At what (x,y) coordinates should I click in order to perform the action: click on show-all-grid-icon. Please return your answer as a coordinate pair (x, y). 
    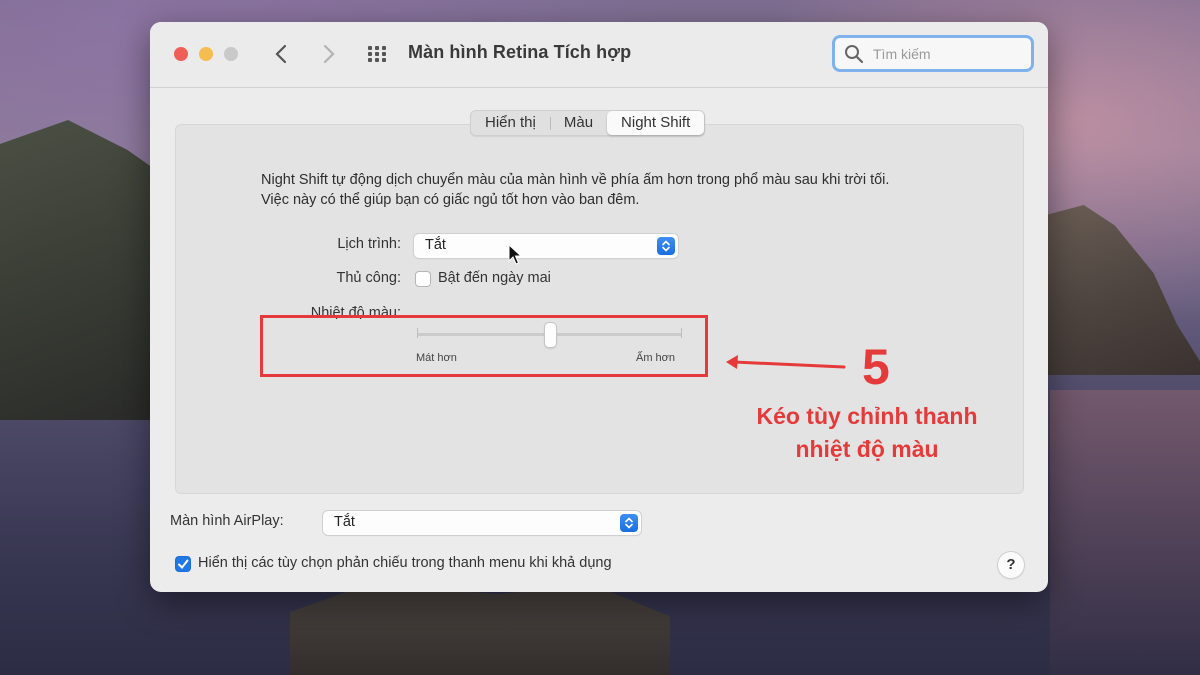
    Looking at the image, I should click on (379, 54).